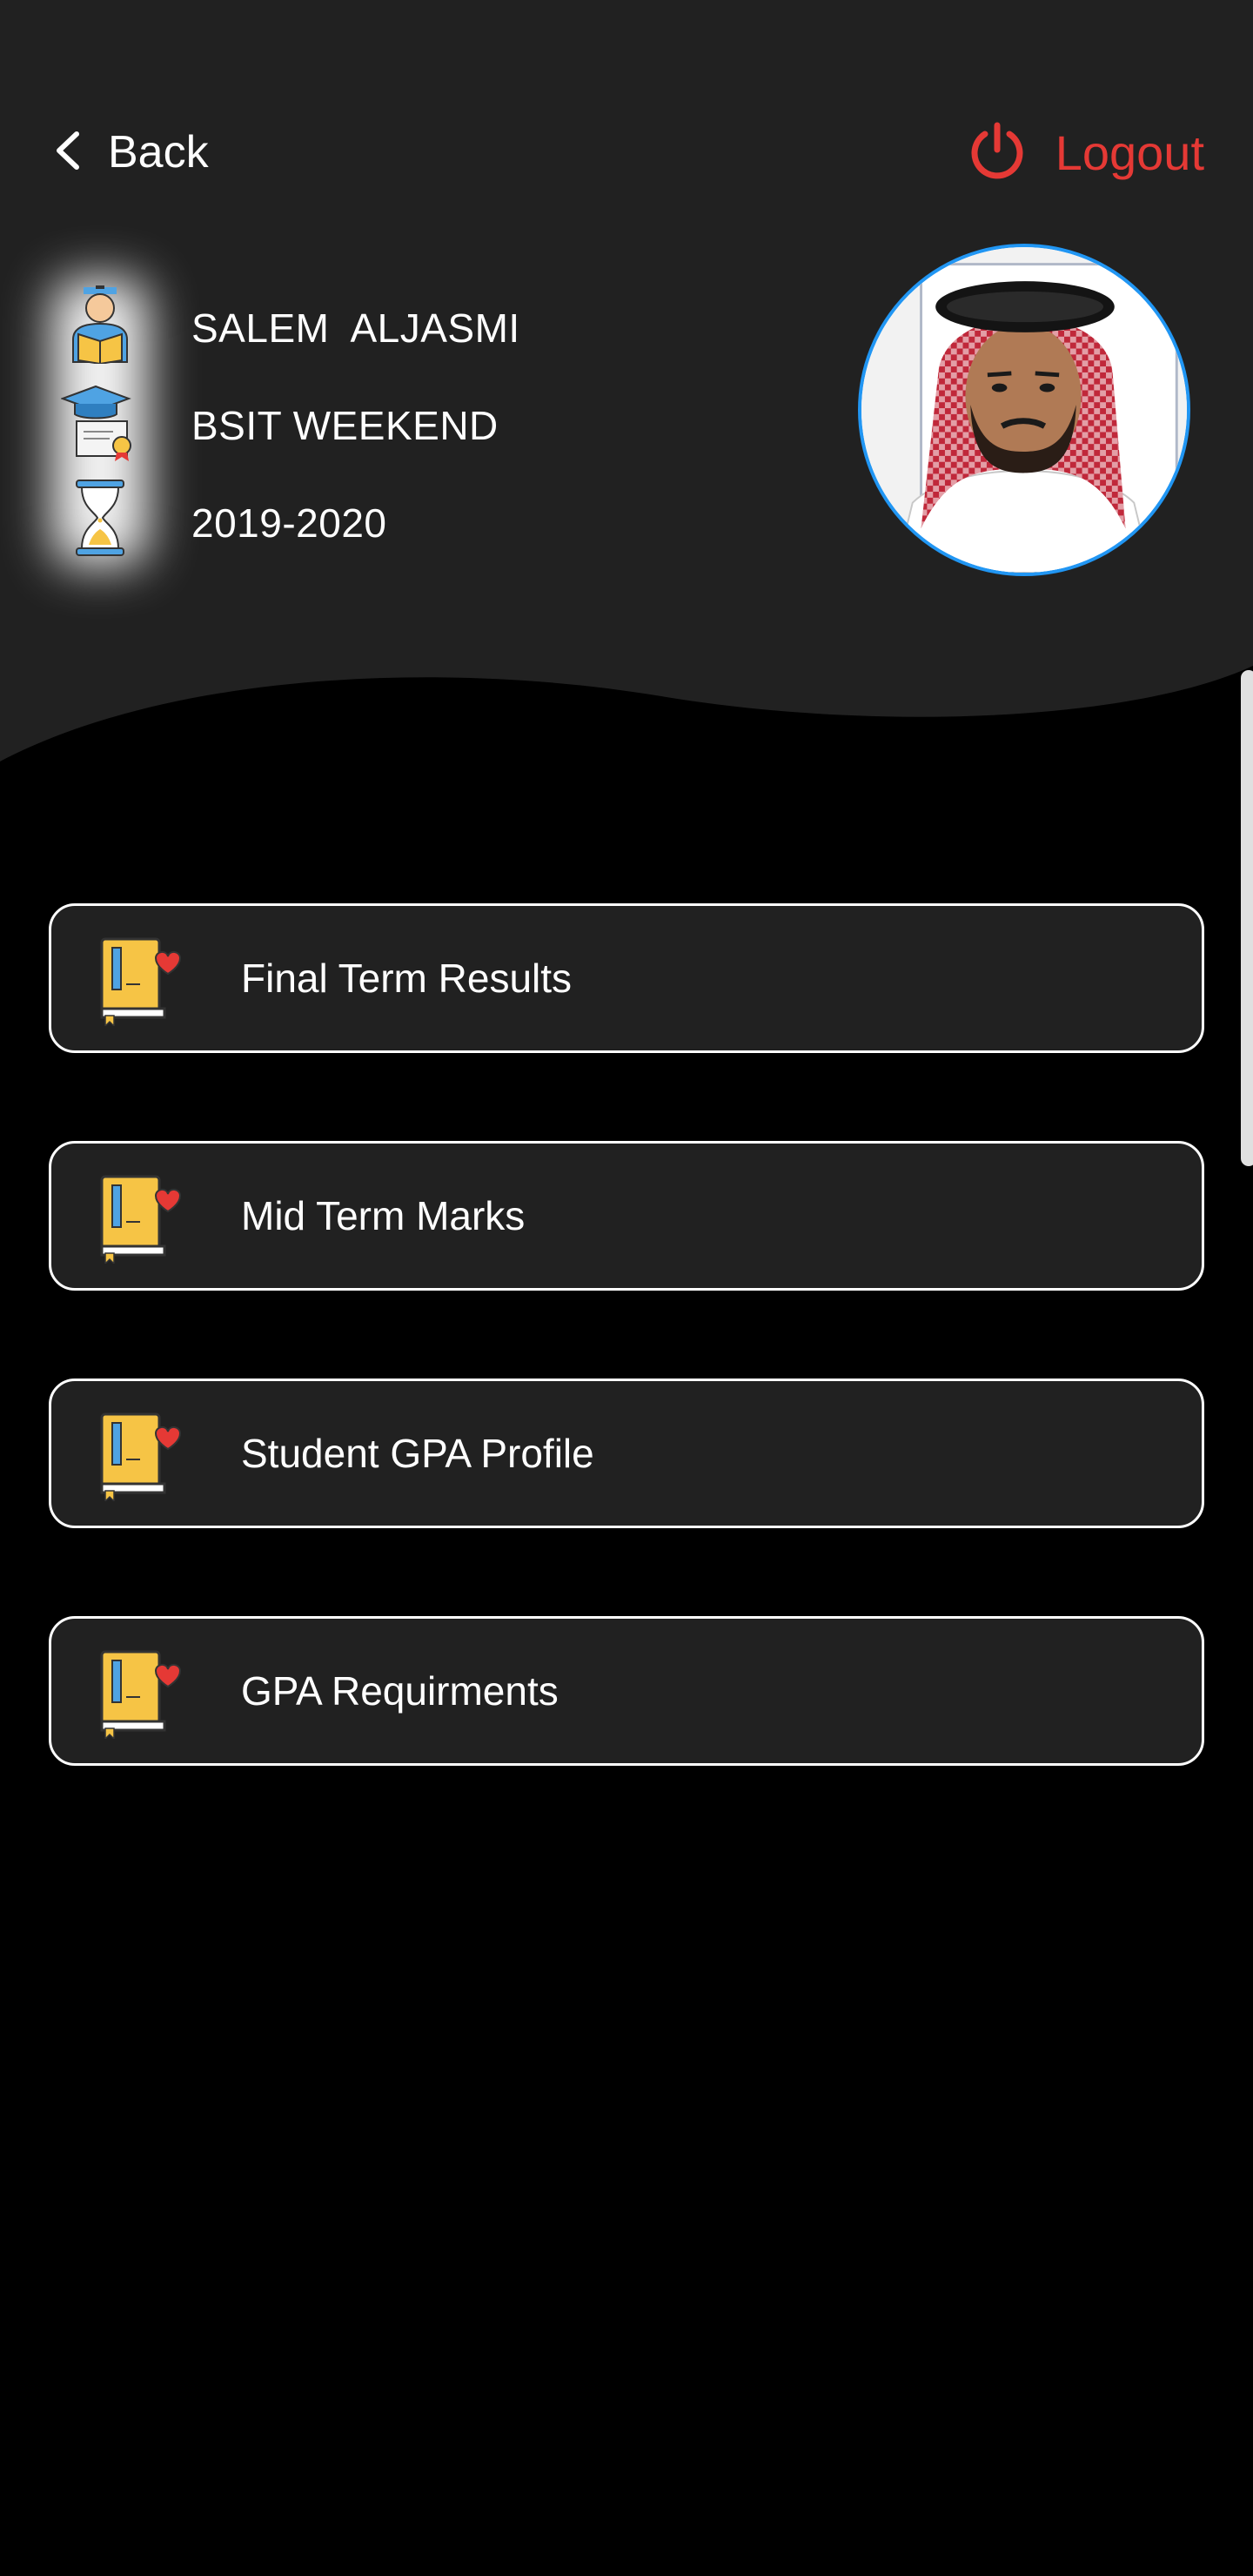 Image resolution: width=1253 pixels, height=2576 pixels. Describe the element at coordinates (626, 1453) in the screenshot. I see `menu-item-student-gpa-profile: Student GPA Profile` at that location.